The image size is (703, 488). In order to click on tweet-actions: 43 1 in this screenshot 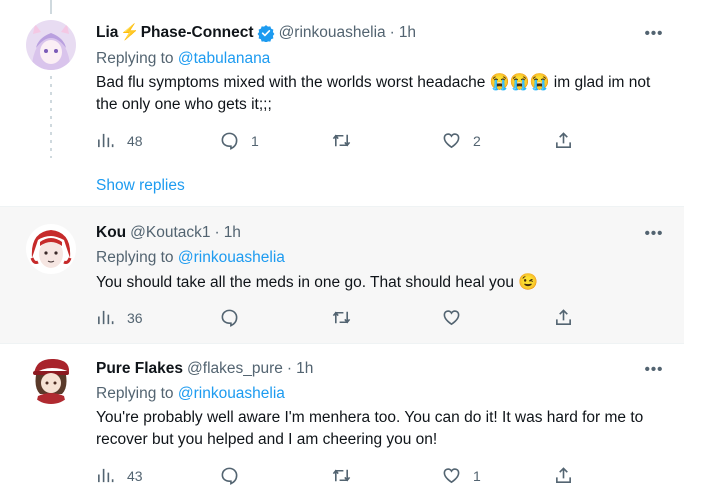, I will do `click(346, 477)`.